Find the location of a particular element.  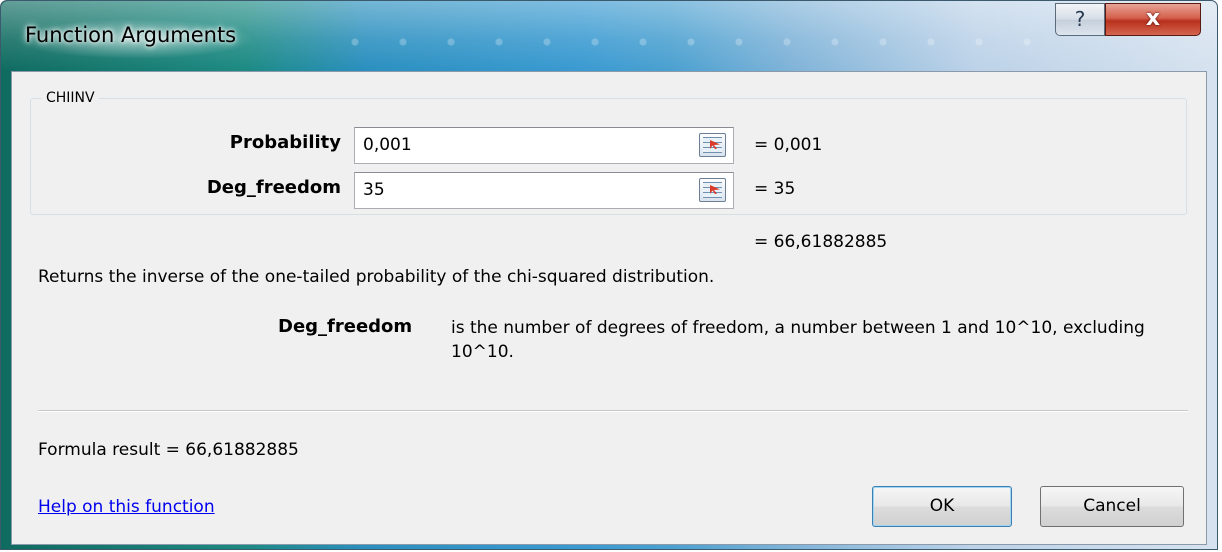

deg-freedom-input: 35 is located at coordinates (544, 190).